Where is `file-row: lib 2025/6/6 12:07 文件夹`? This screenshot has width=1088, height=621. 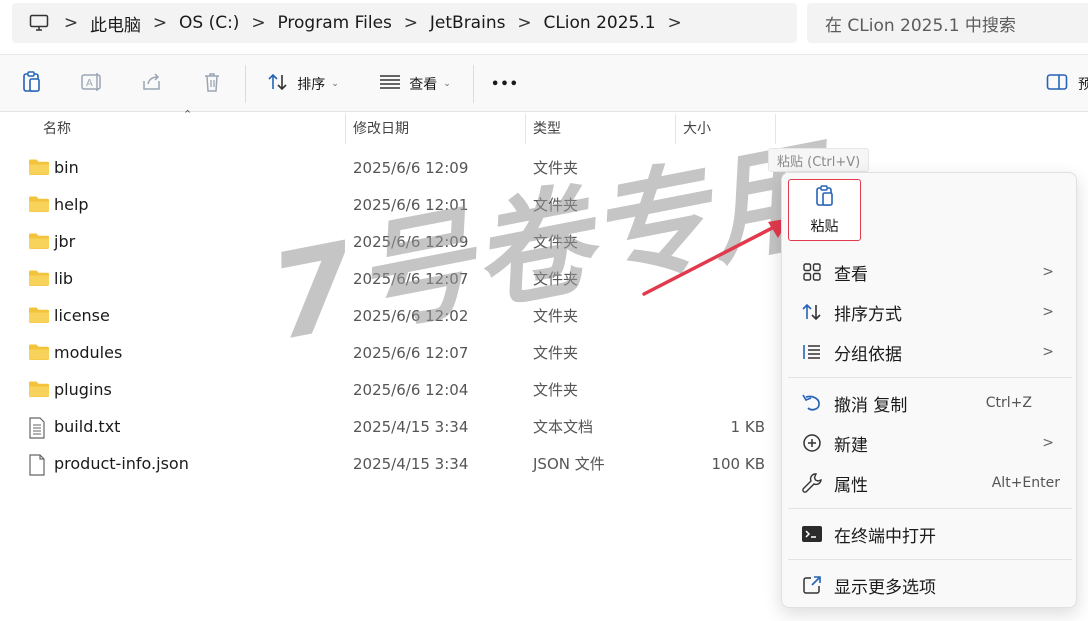
file-row: lib 2025/6/6 12:07 文件夹 is located at coordinates (399, 278).